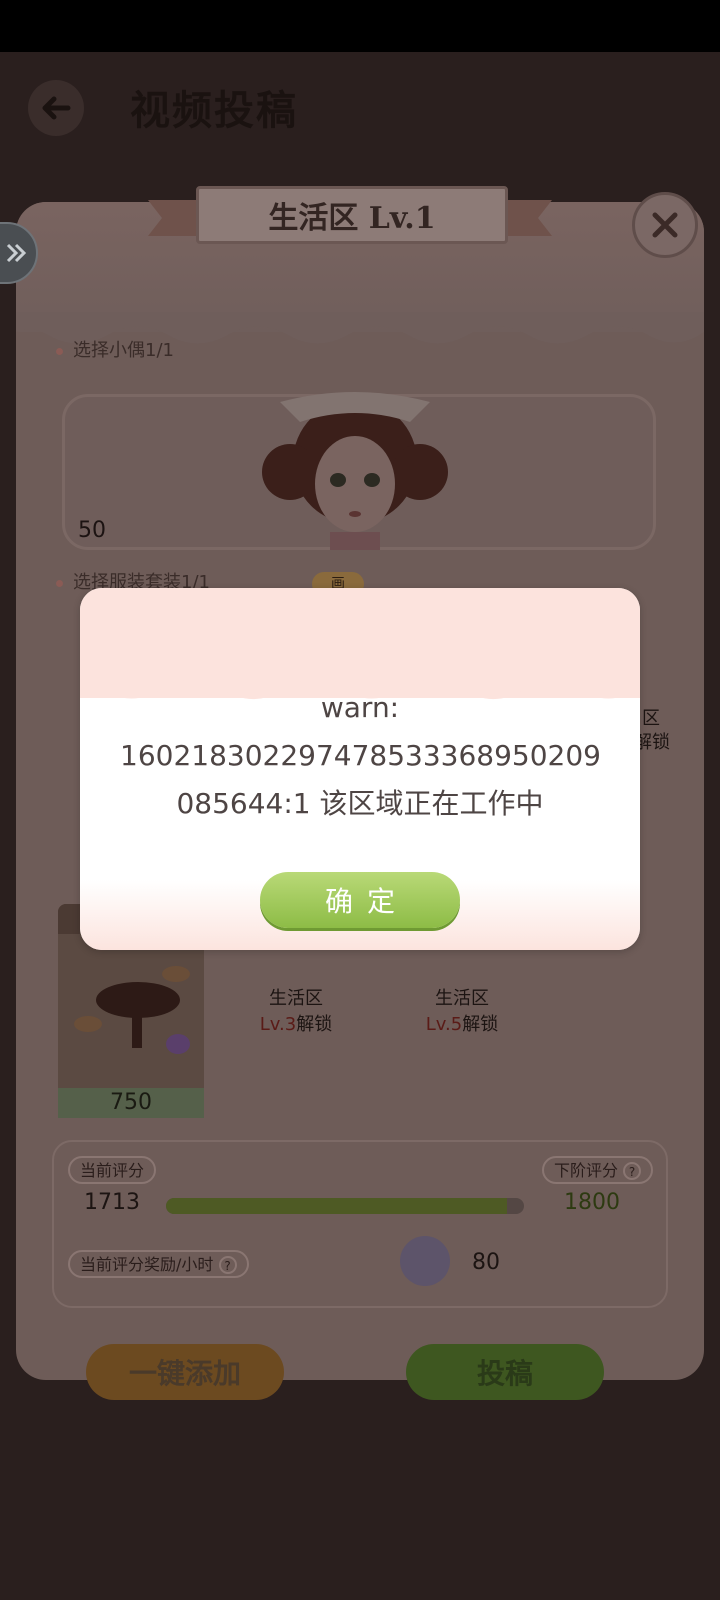  What do you see at coordinates (598, 1170) in the screenshot?
I see `next-score-label: 下阶评分 ?` at bounding box center [598, 1170].